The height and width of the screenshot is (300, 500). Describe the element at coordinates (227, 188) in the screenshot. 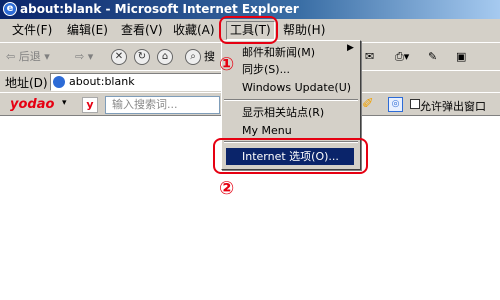

I see `step-2-marker: ②` at that location.